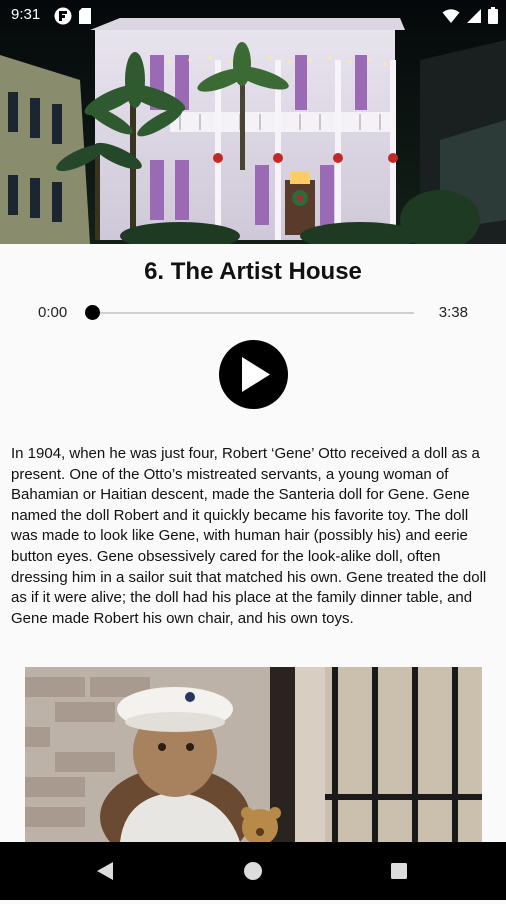 The height and width of the screenshot is (904, 506). I want to click on back-button, so click(105, 871).